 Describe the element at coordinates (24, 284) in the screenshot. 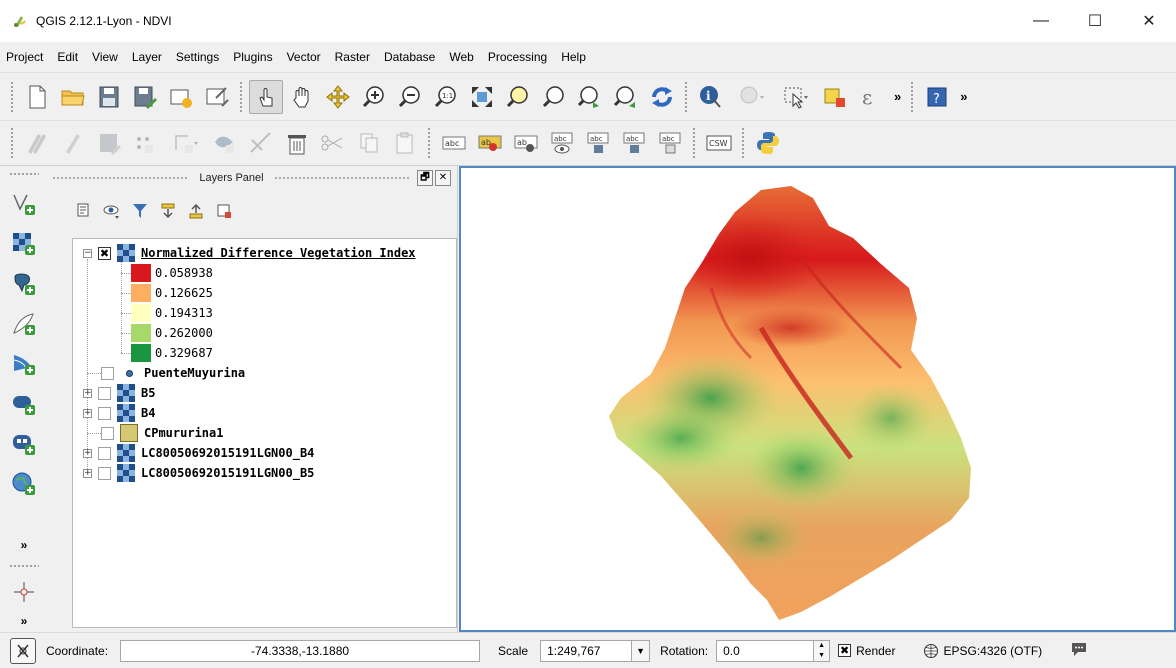

I see `add-postgis-layer-button` at that location.